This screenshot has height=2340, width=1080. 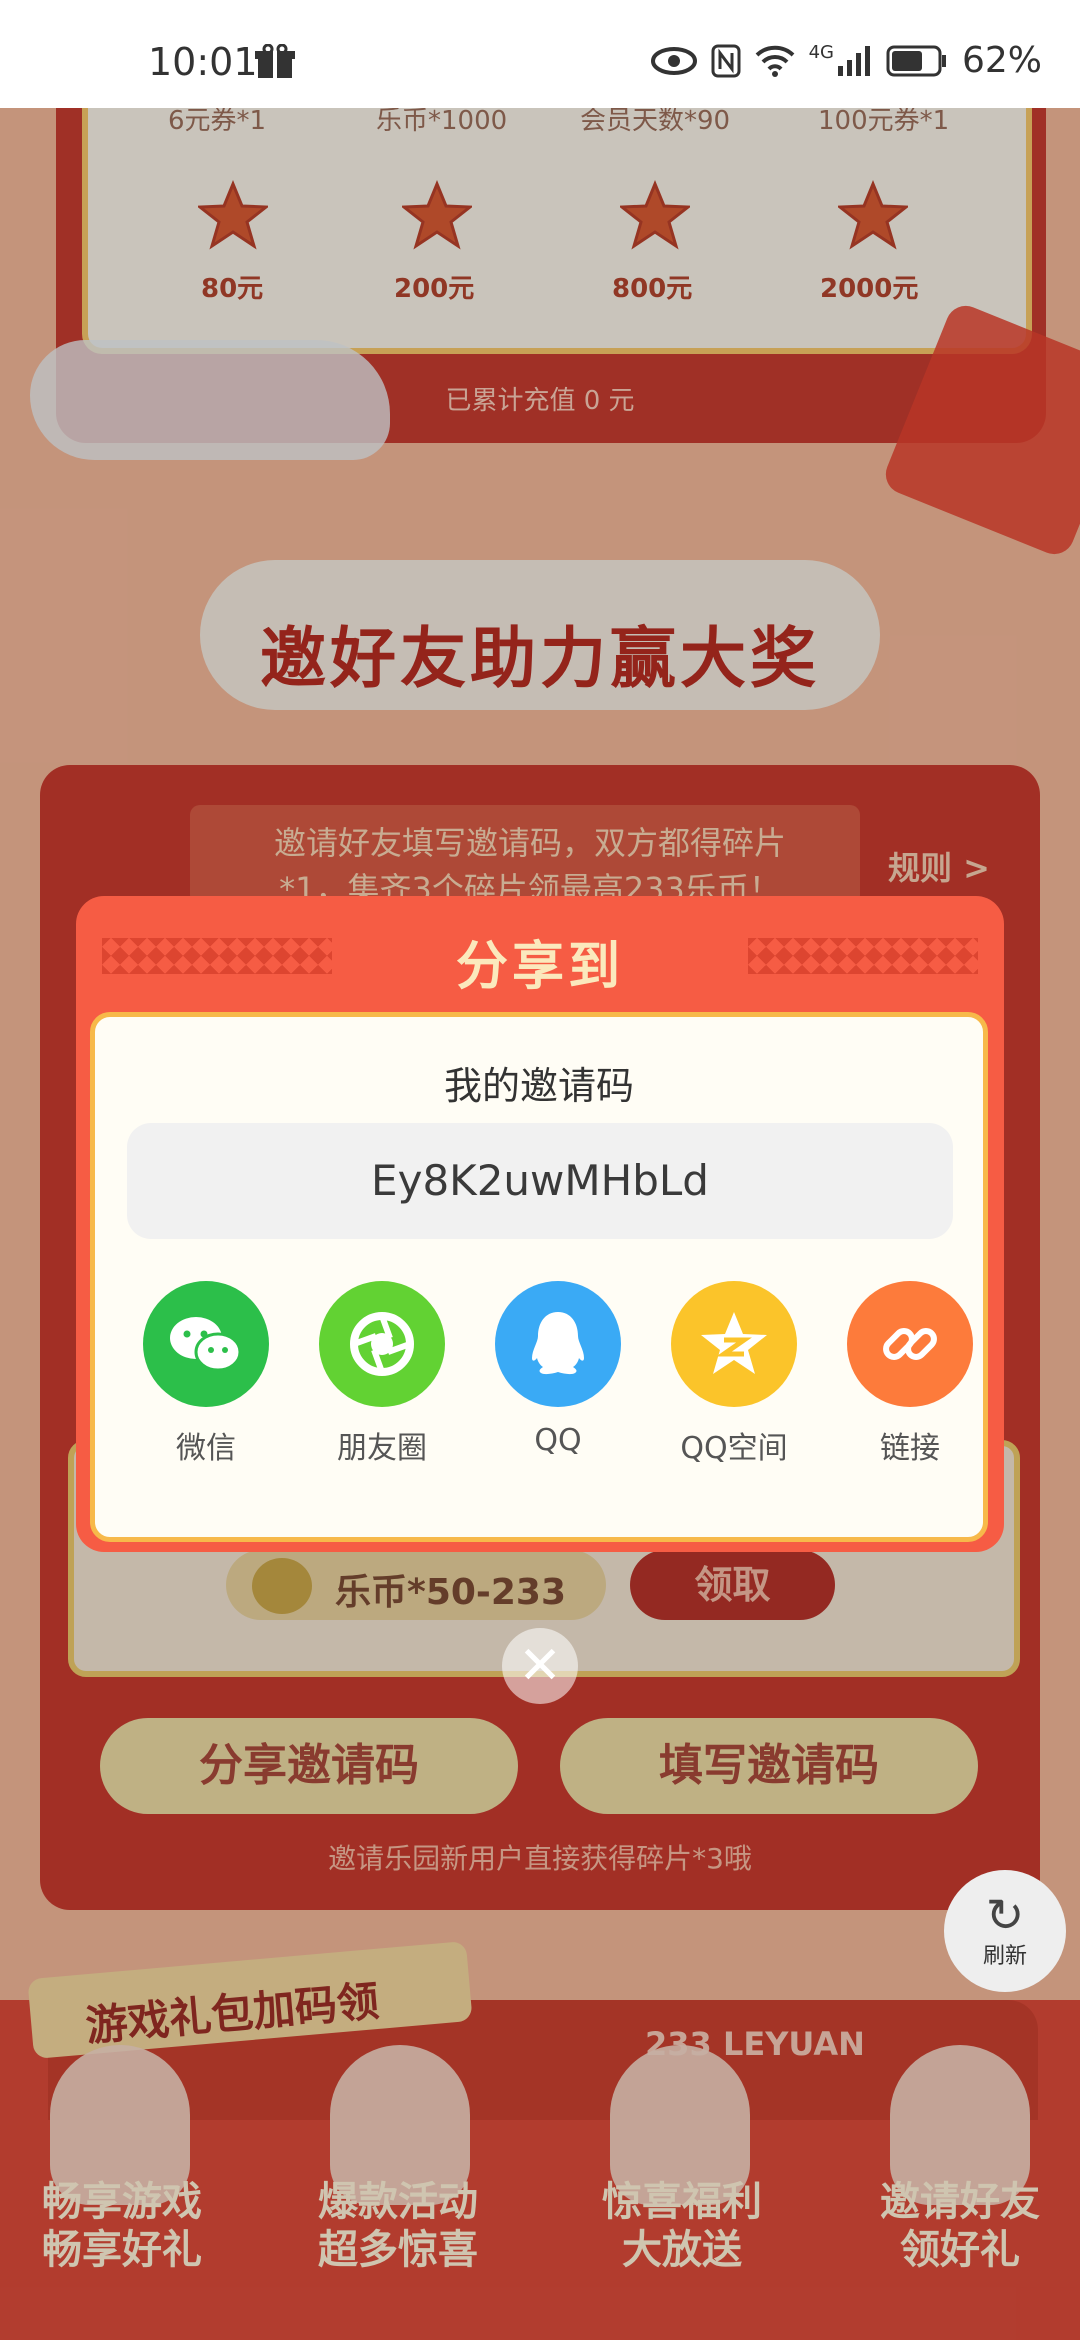 I want to click on share-qzone: QQ空间, so click(x=734, y=1374).